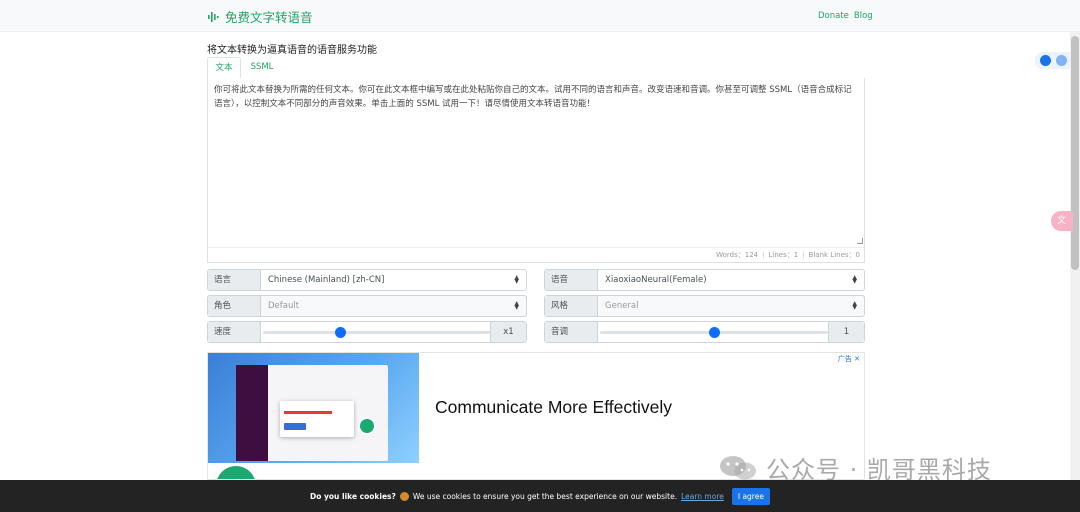 This screenshot has width=1080, height=512. What do you see at coordinates (317, 419) in the screenshot?
I see `ad-dialog` at bounding box center [317, 419].